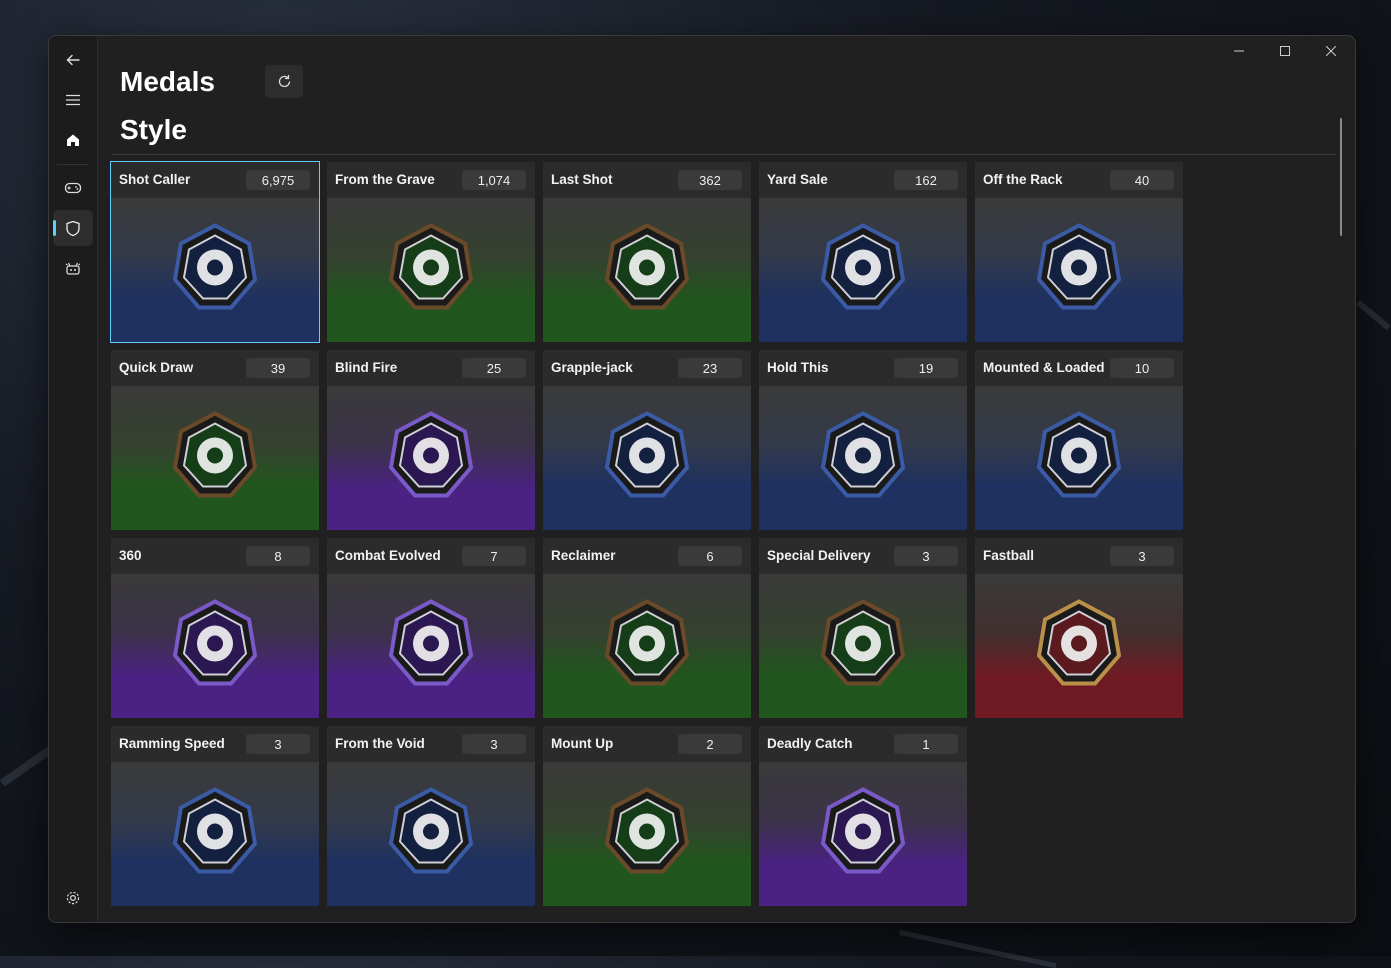  What do you see at coordinates (215, 556) in the screenshot?
I see `medal-card-header: 360 8` at bounding box center [215, 556].